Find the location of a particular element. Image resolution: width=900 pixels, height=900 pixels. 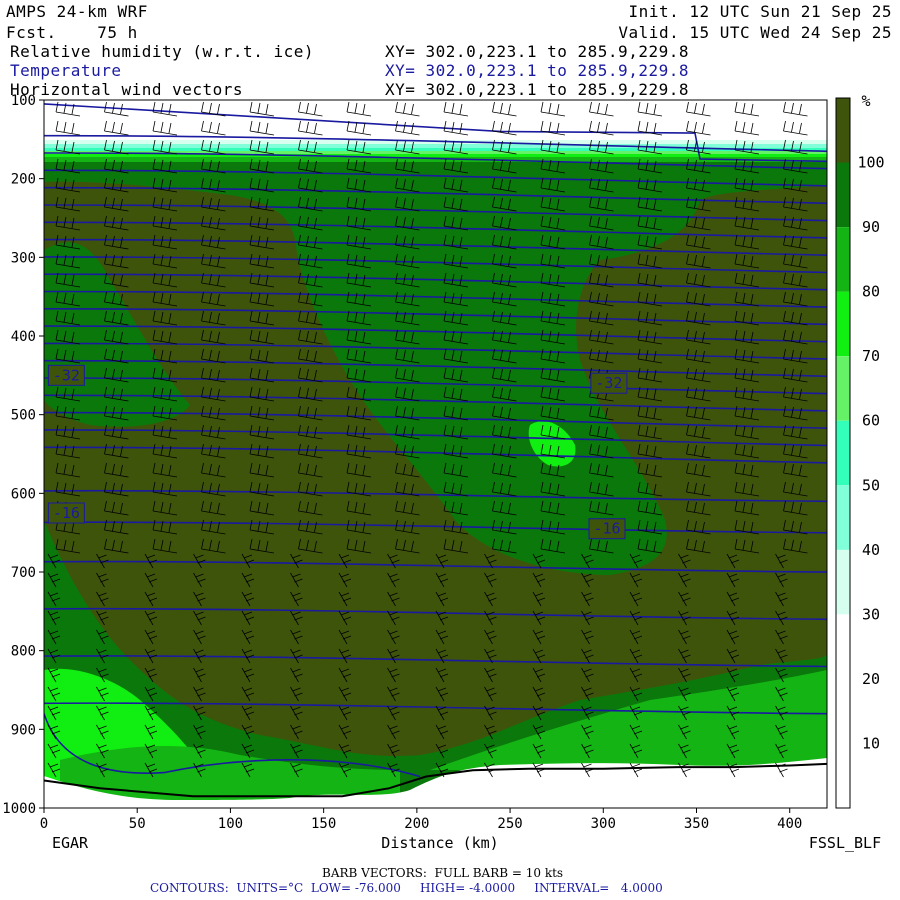

x-tick-label: 0 is located at coordinates (44, 824).